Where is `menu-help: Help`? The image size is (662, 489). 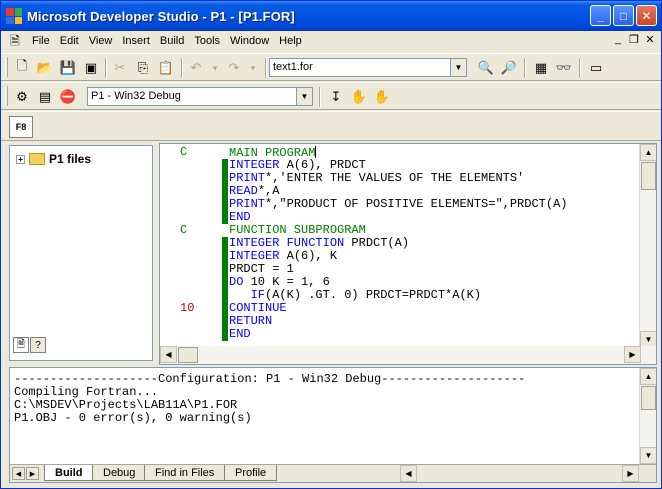 menu-help: Help is located at coordinates (290, 41).